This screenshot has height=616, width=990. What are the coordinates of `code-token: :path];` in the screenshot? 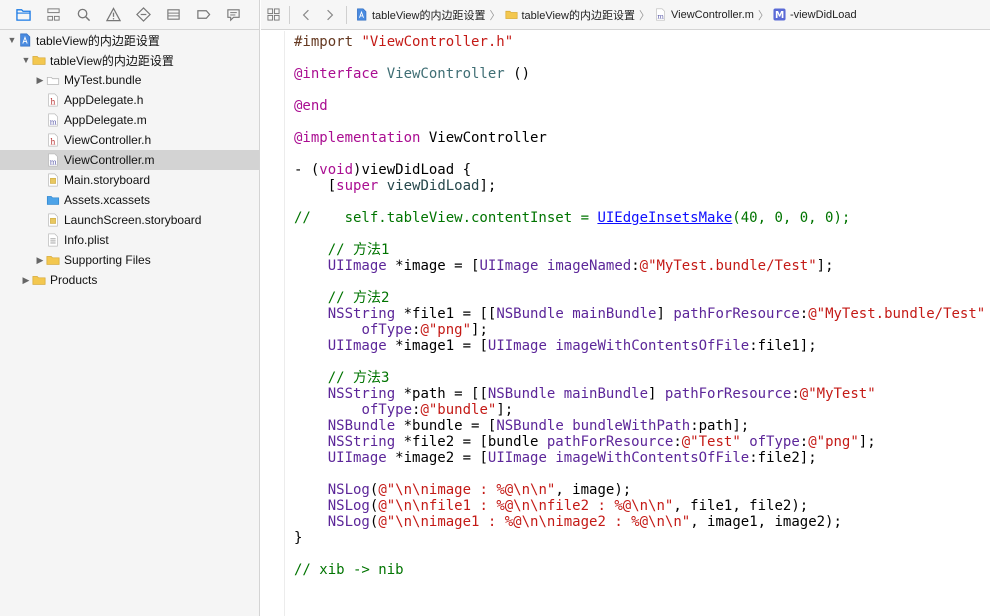 It's located at (720, 426).